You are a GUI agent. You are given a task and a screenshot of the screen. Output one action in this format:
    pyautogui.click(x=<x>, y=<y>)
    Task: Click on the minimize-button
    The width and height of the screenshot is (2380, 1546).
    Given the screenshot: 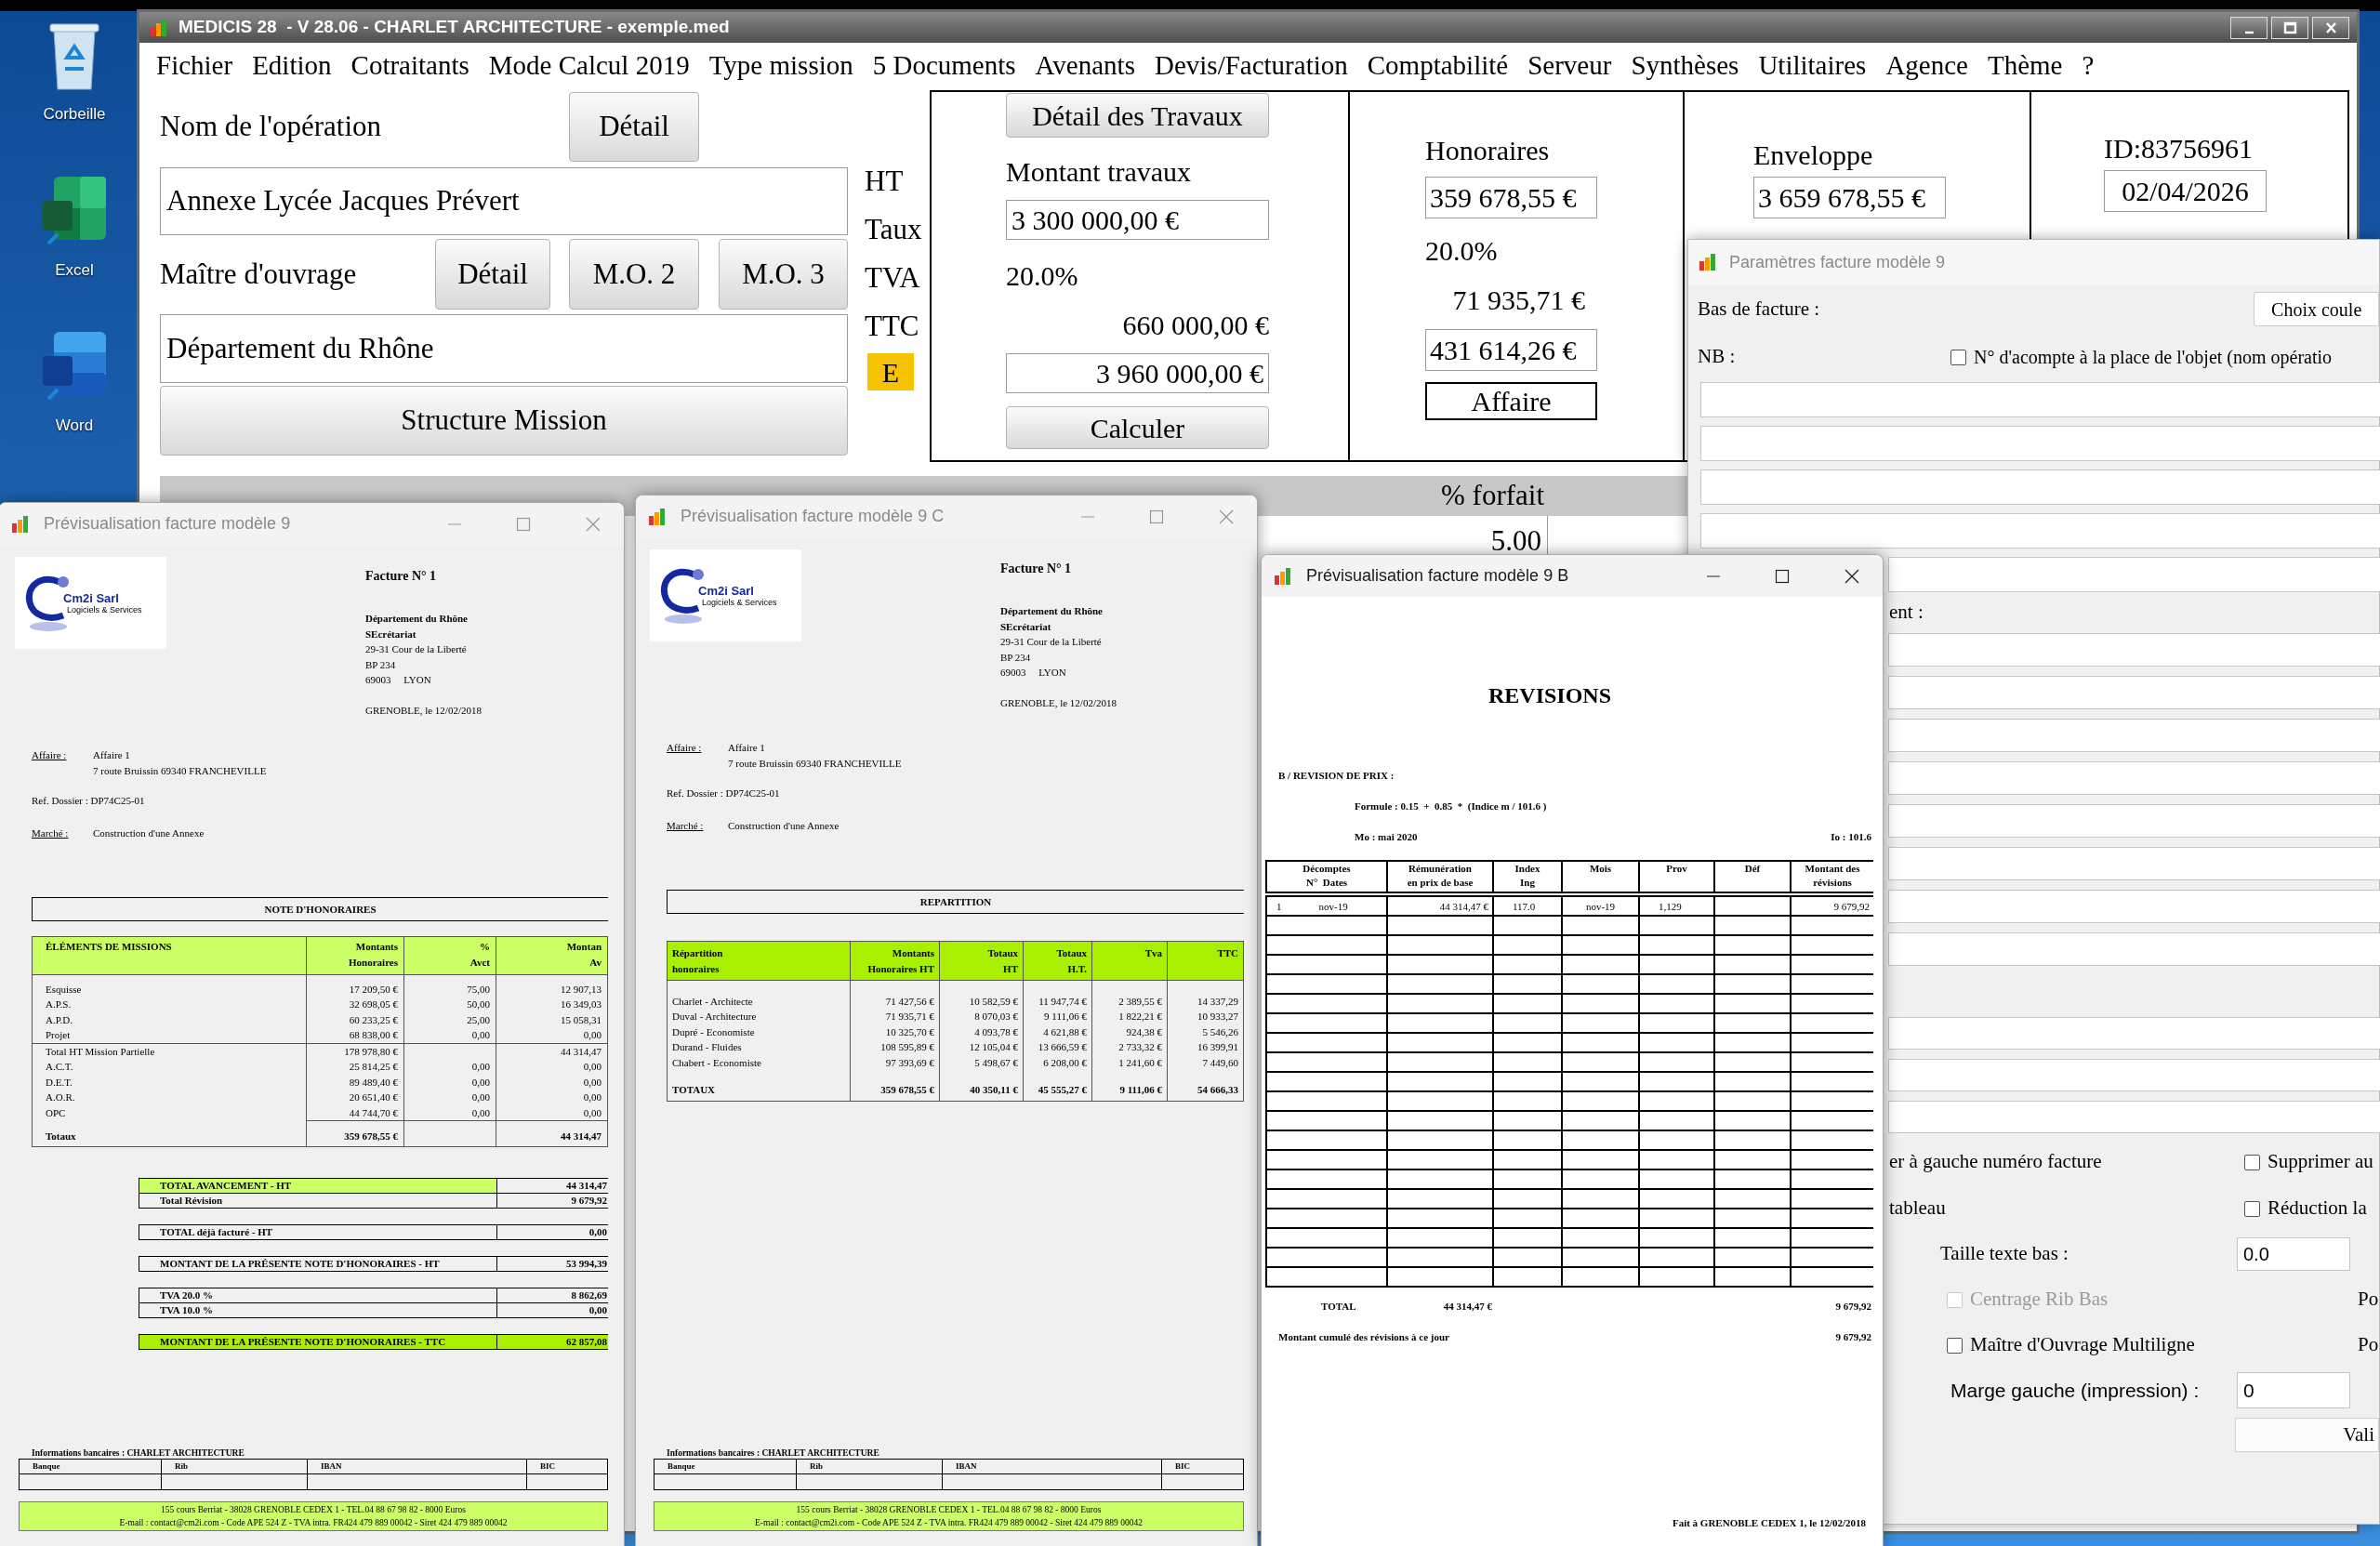 What is the action you would take?
    pyautogui.click(x=2249, y=27)
    